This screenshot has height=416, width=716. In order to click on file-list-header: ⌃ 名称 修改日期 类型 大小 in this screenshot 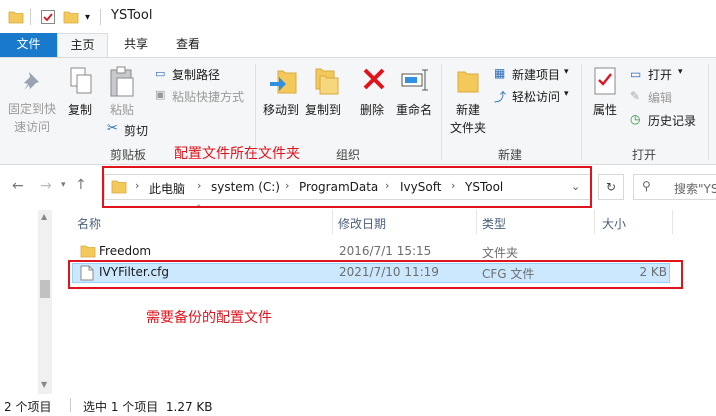, I will do `click(378, 219)`.